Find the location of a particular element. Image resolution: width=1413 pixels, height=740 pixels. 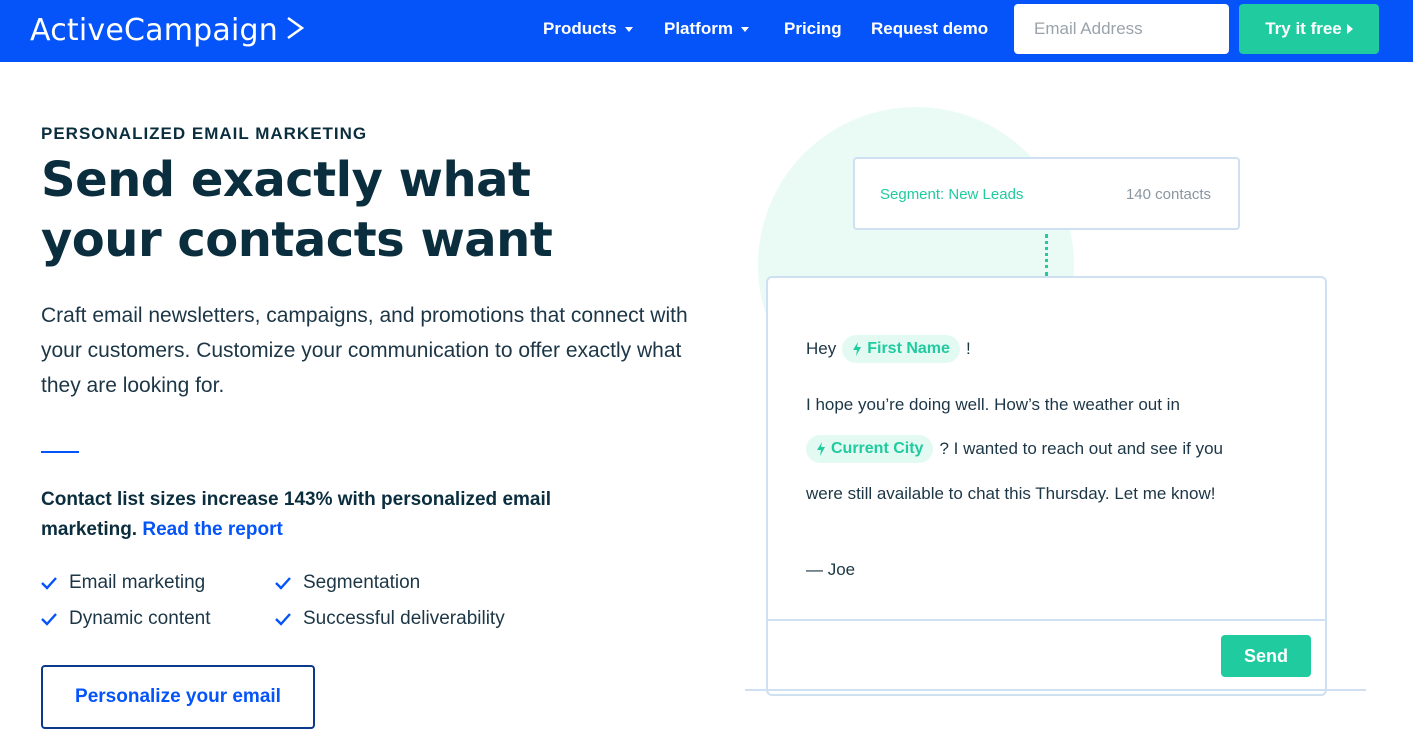

logo-text: ActiveCampaign is located at coordinates (154, 30).